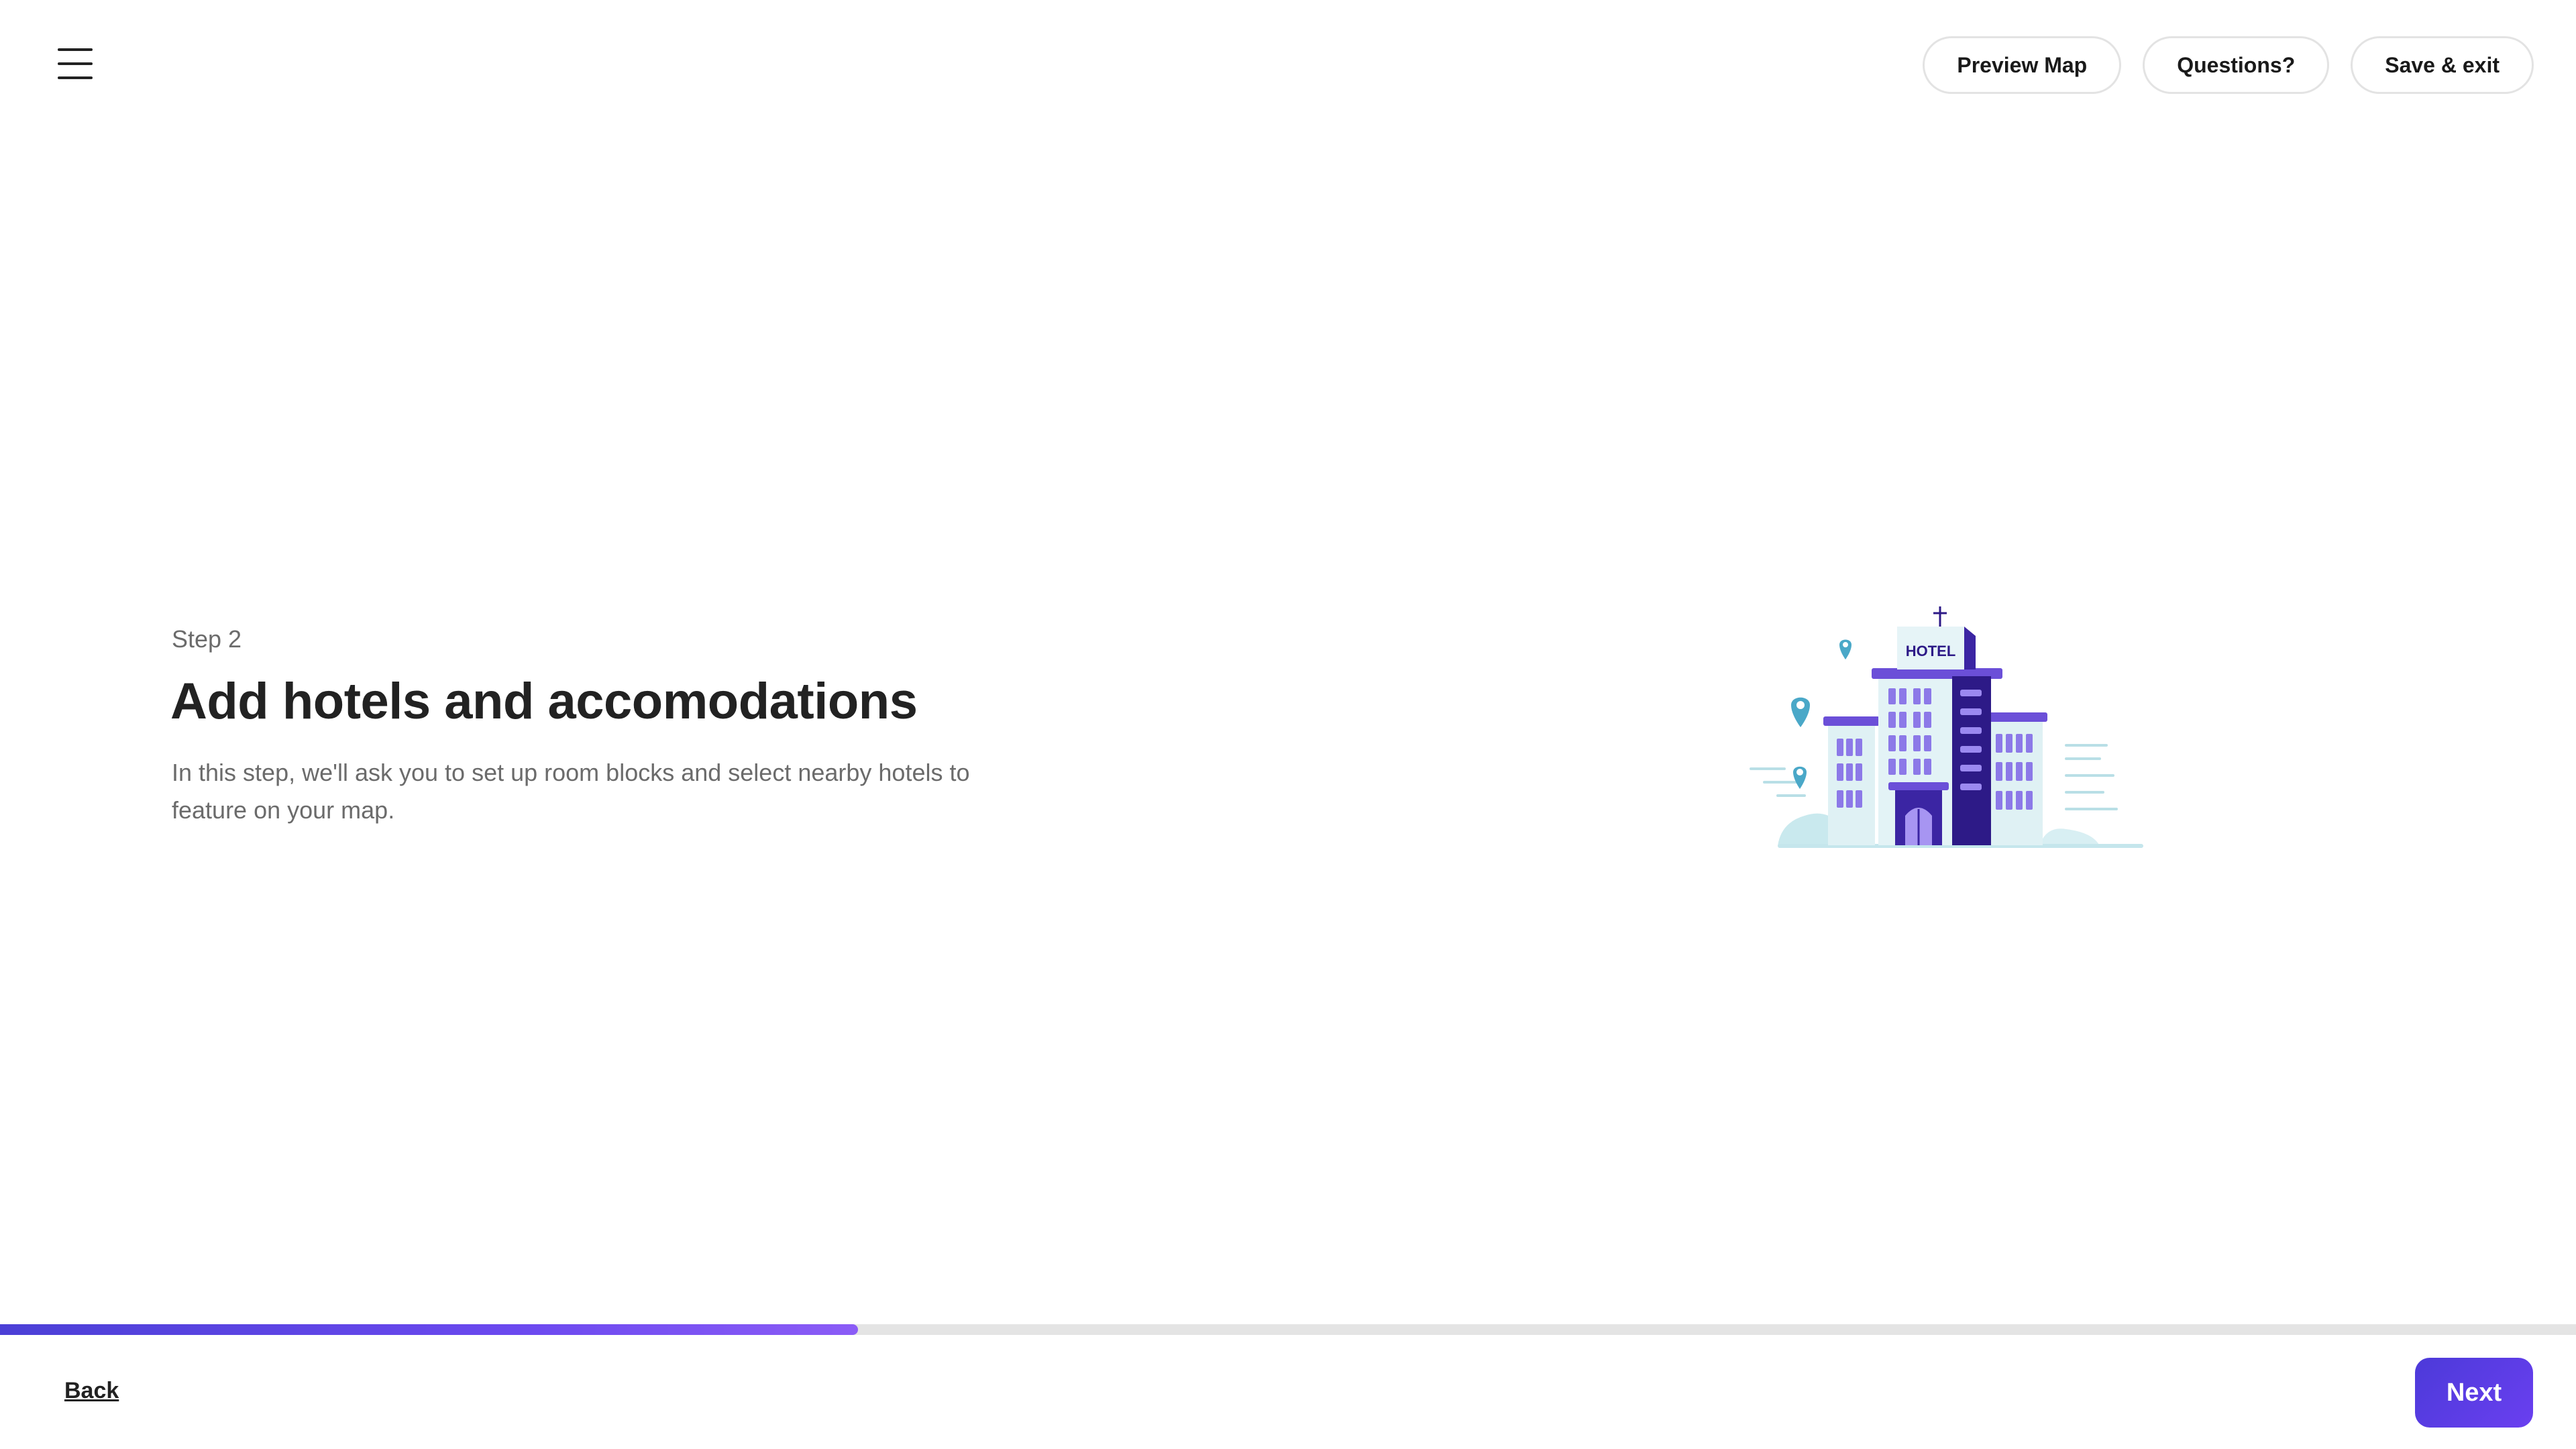  I want to click on preview-map-button: Preview Map, so click(2022, 65).